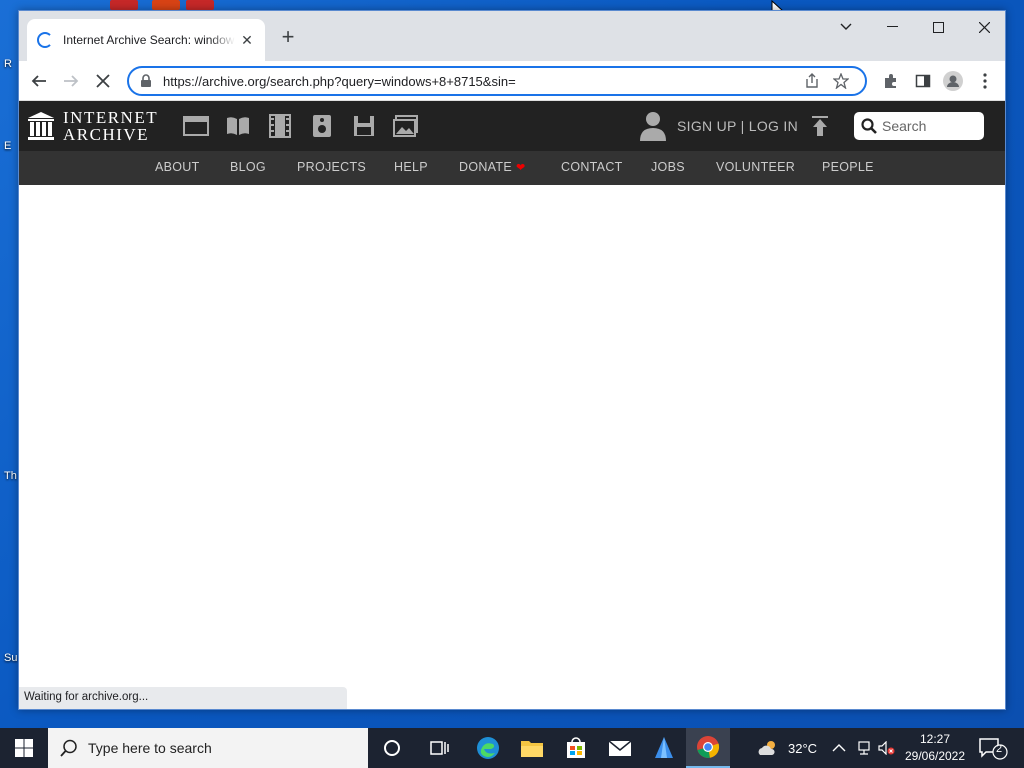 The image size is (1024, 768). I want to click on nav-projects: PROJECTS, so click(331, 167).